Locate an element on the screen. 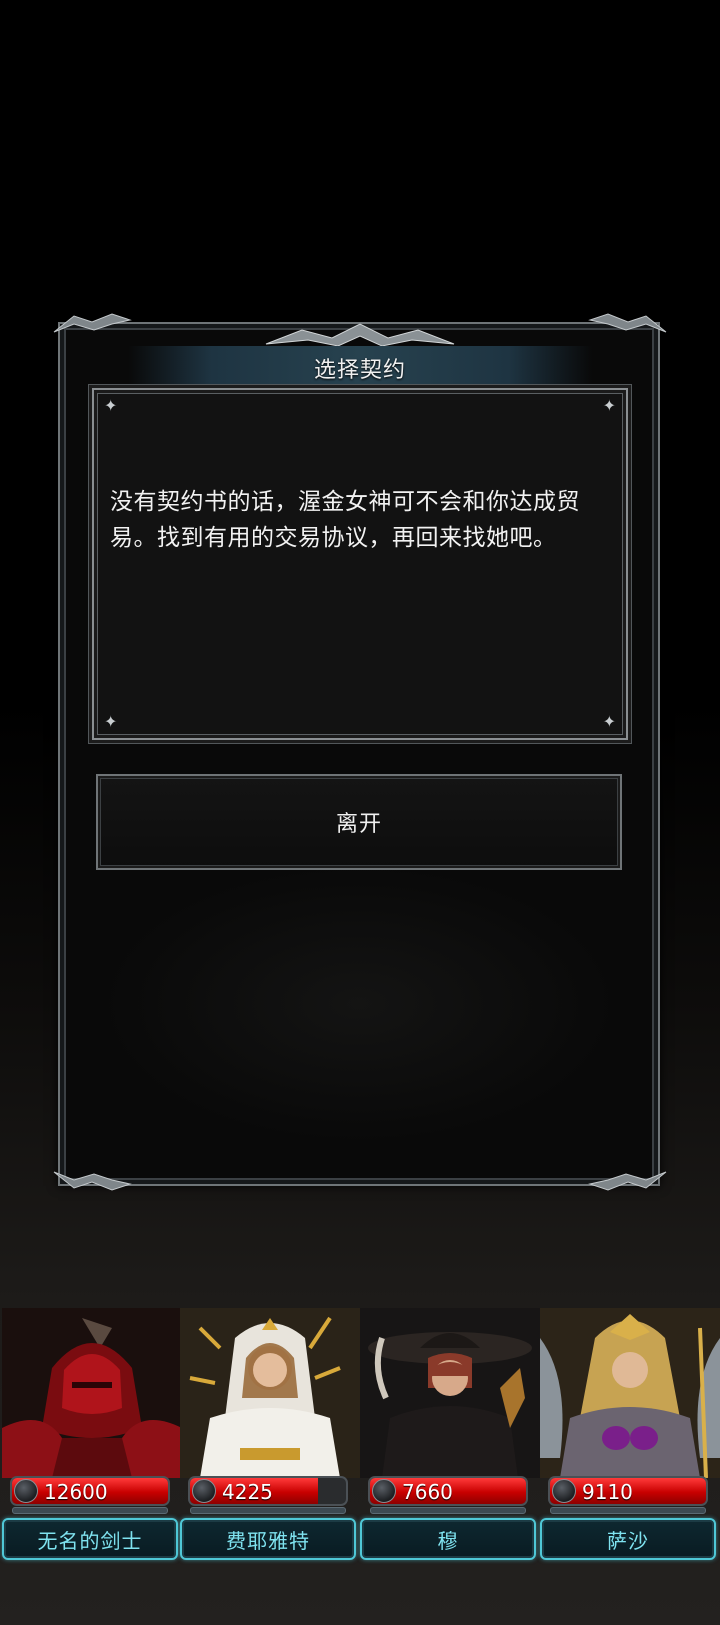 This screenshot has width=720, height=1625. hp-value: 9110 is located at coordinates (607, 1492).